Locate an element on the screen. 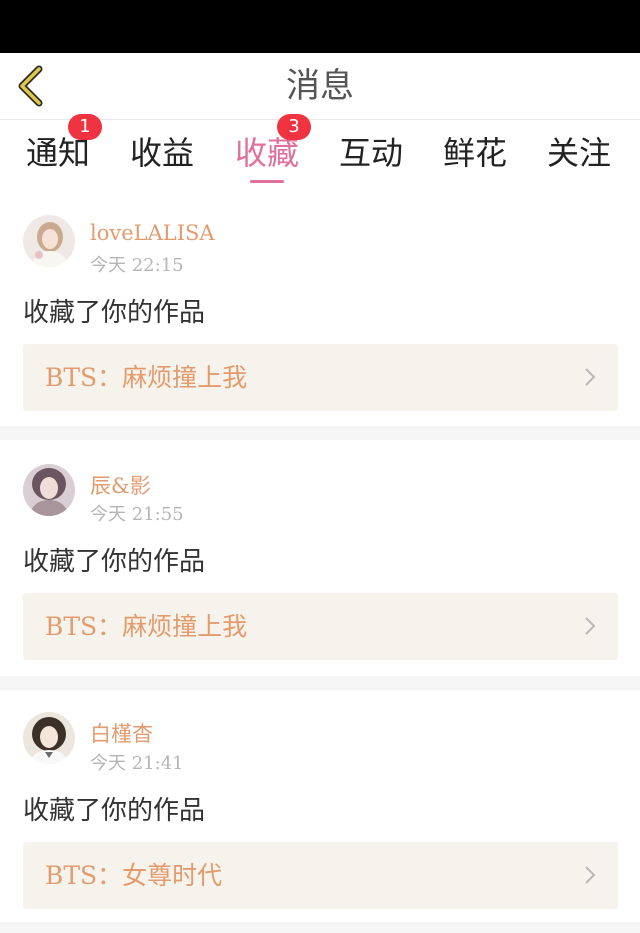 Image resolution: width=640 pixels, height=933 pixels. tab-flowers: 鲜花 is located at coordinates (475, 154).